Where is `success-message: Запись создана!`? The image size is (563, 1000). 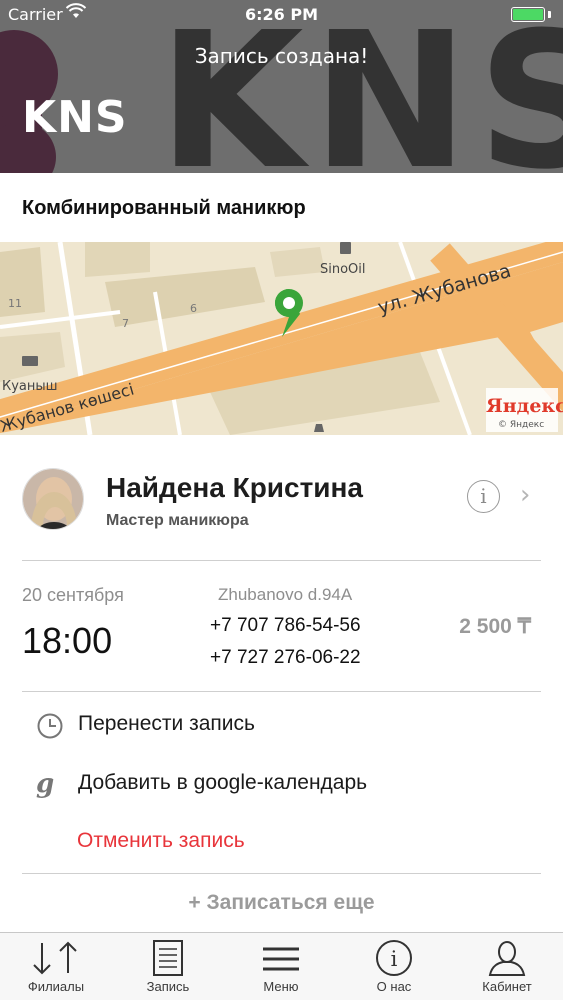
success-message: Запись создана! is located at coordinates (281, 56).